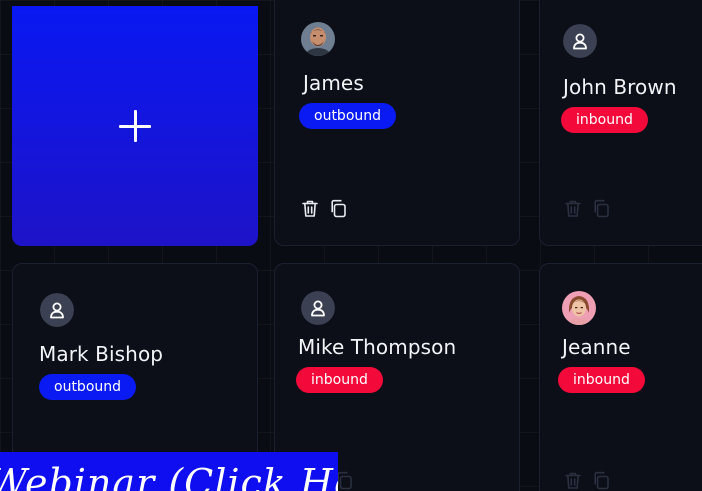 The width and height of the screenshot is (702, 491). I want to click on webinar-banner-link: Webinar (Click Here), so click(169, 471).